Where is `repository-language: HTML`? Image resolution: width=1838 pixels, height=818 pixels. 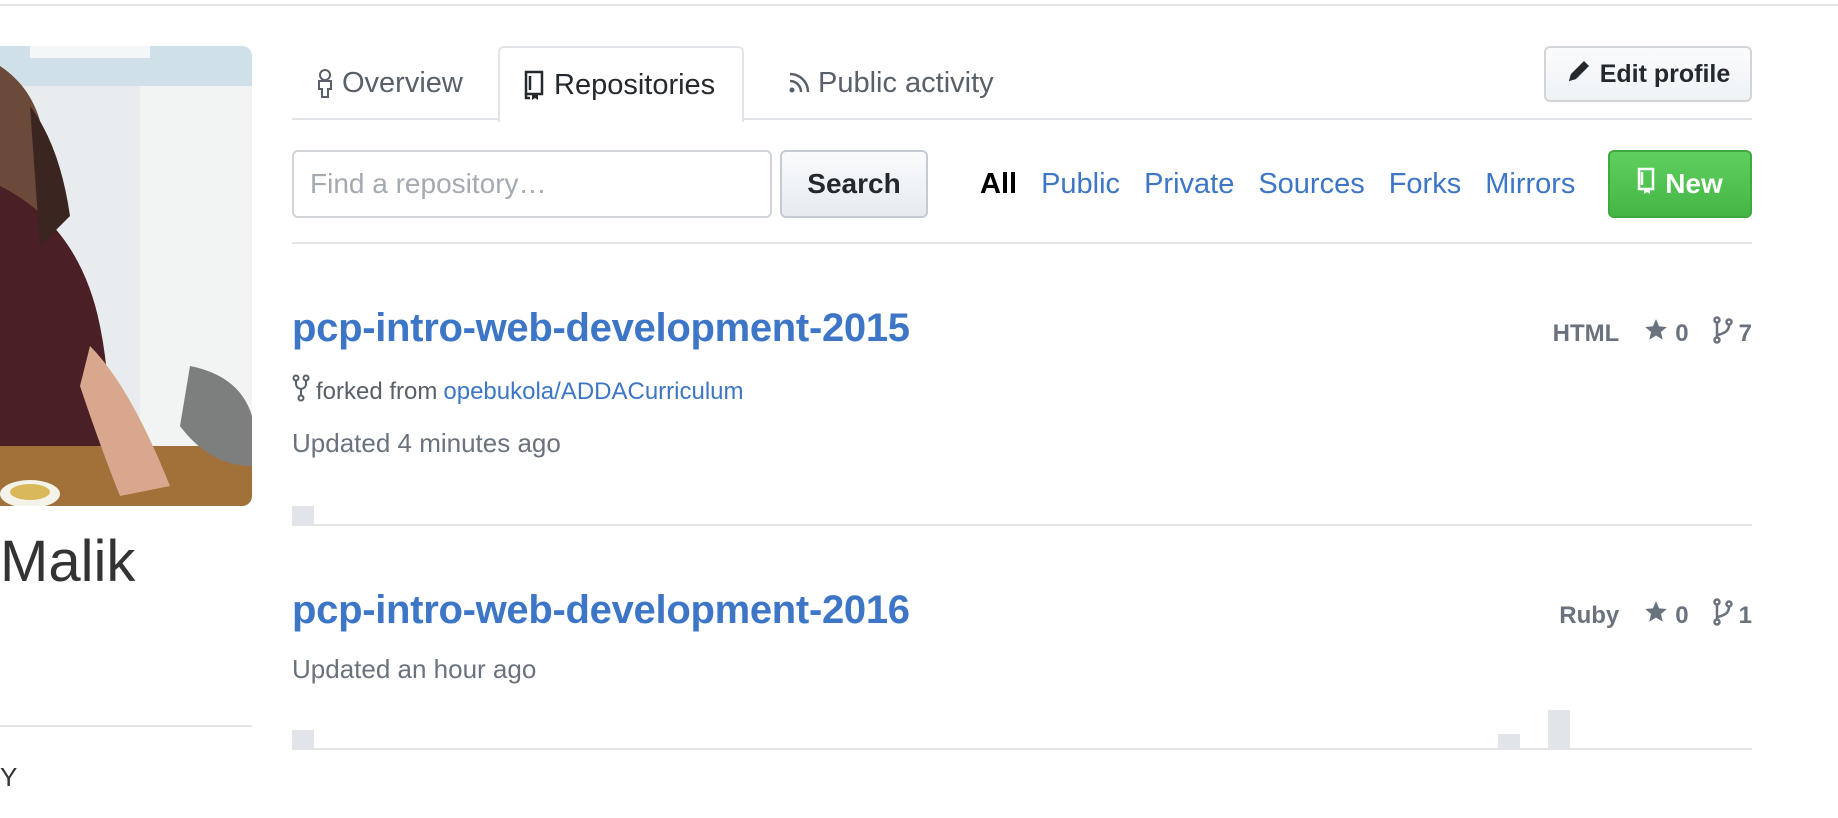 repository-language: HTML is located at coordinates (1586, 333).